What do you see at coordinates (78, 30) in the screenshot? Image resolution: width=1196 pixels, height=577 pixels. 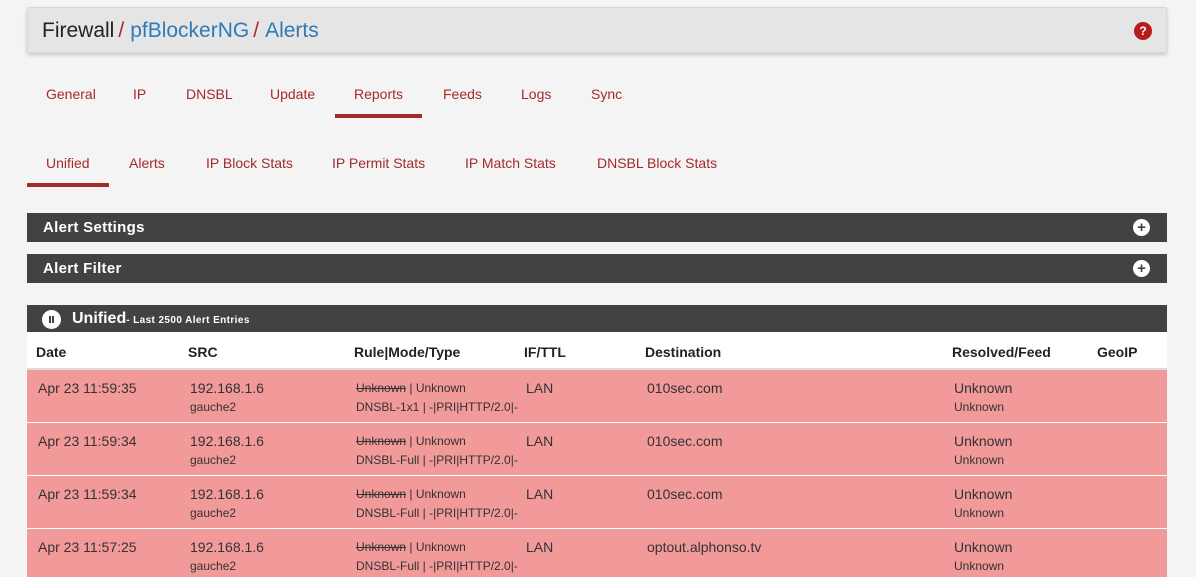 I see `breadcrumb-firewall: Firewall` at bounding box center [78, 30].